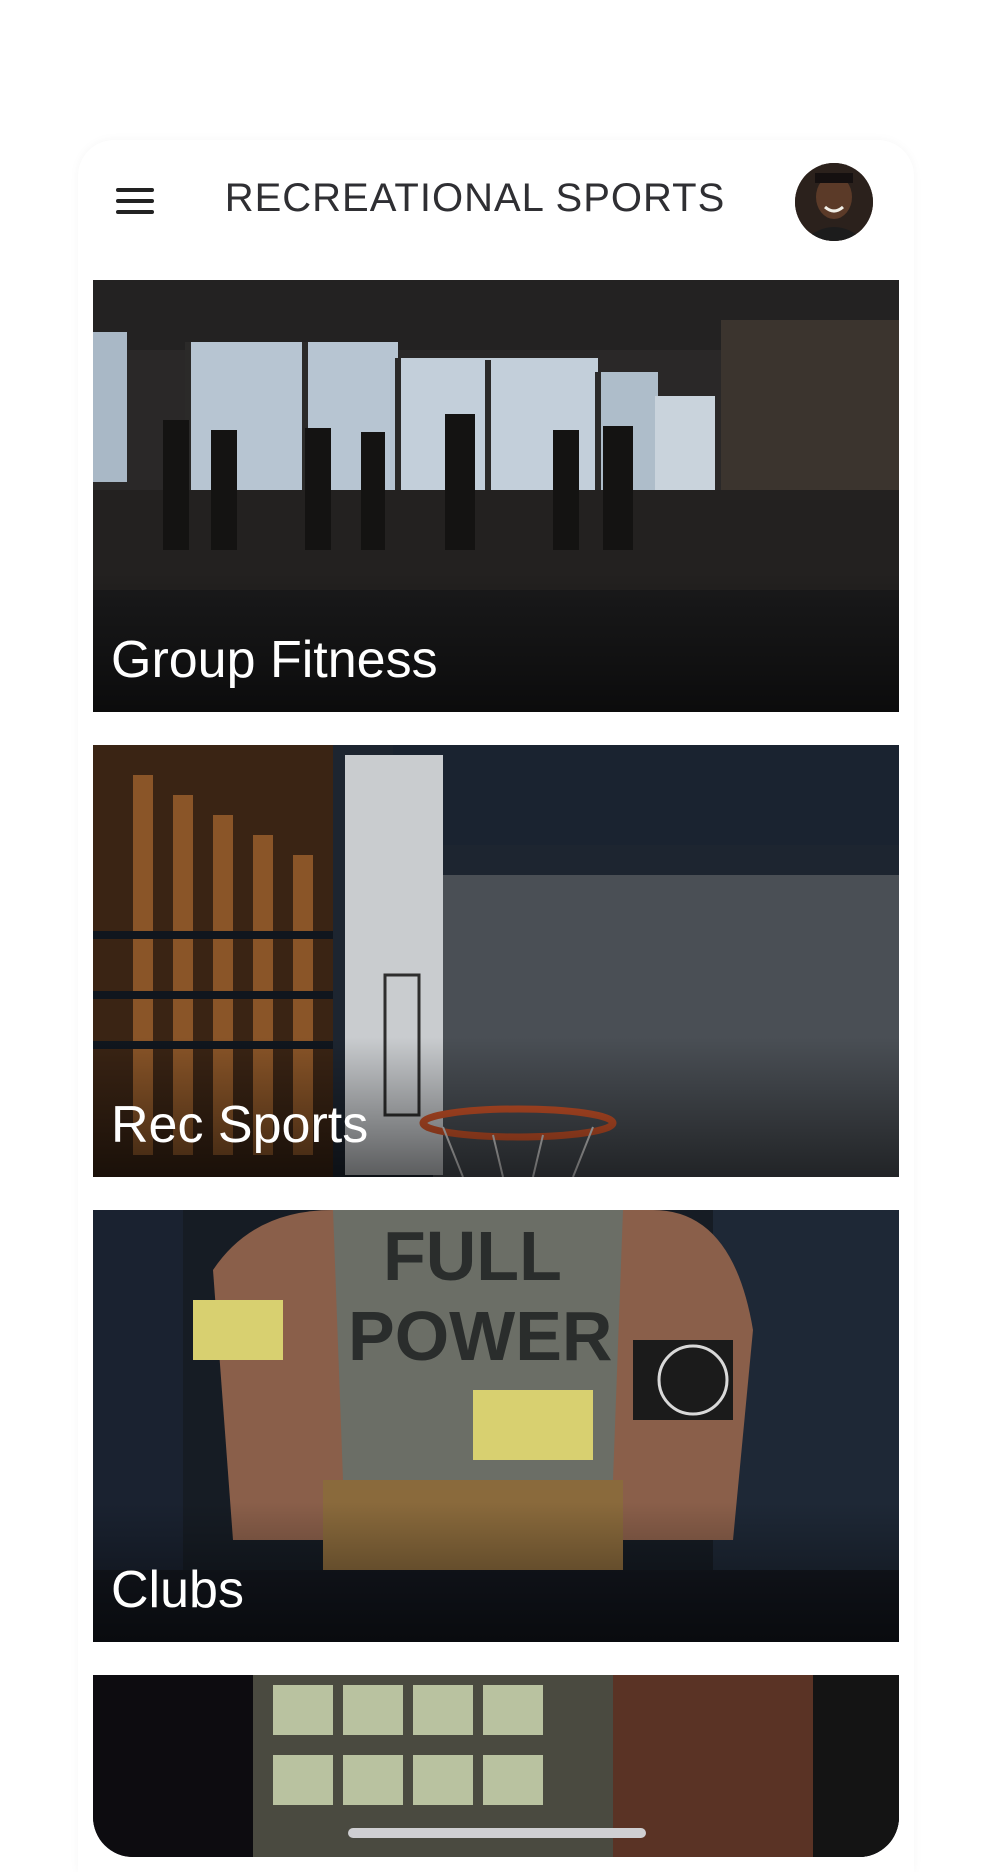 This screenshot has width=990, height=1872. Describe the element at coordinates (135, 190) in the screenshot. I see `hamburger-menu-icon` at that location.